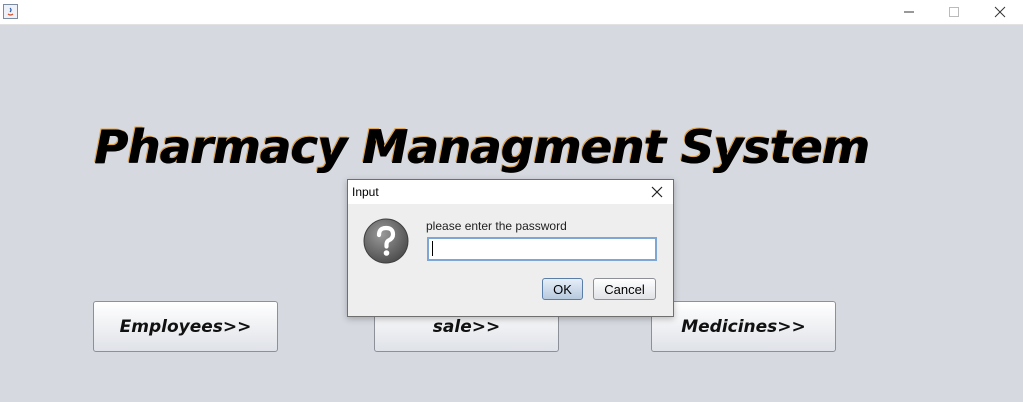 Image resolution: width=1023 pixels, height=402 pixels. I want to click on password-input, so click(542, 249).